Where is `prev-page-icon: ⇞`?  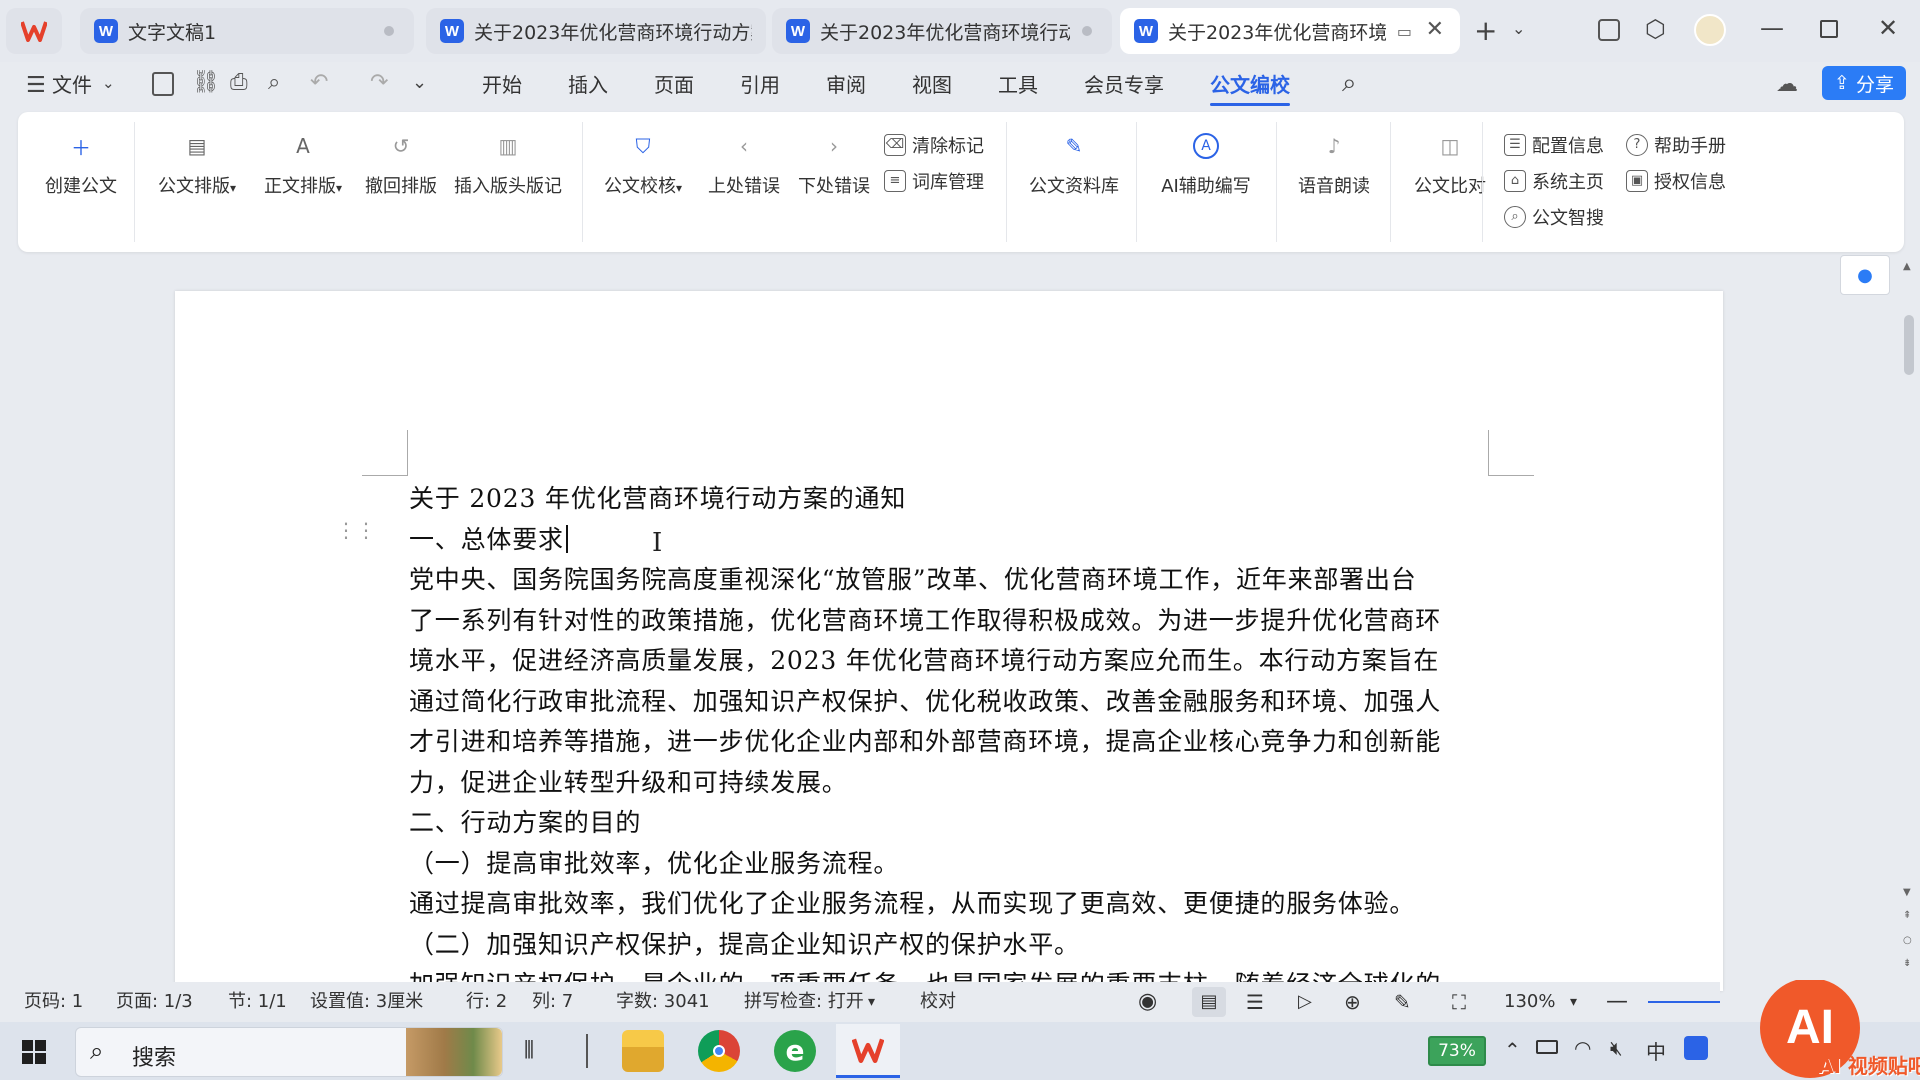 prev-page-icon: ⇞ is located at coordinates (1907, 915).